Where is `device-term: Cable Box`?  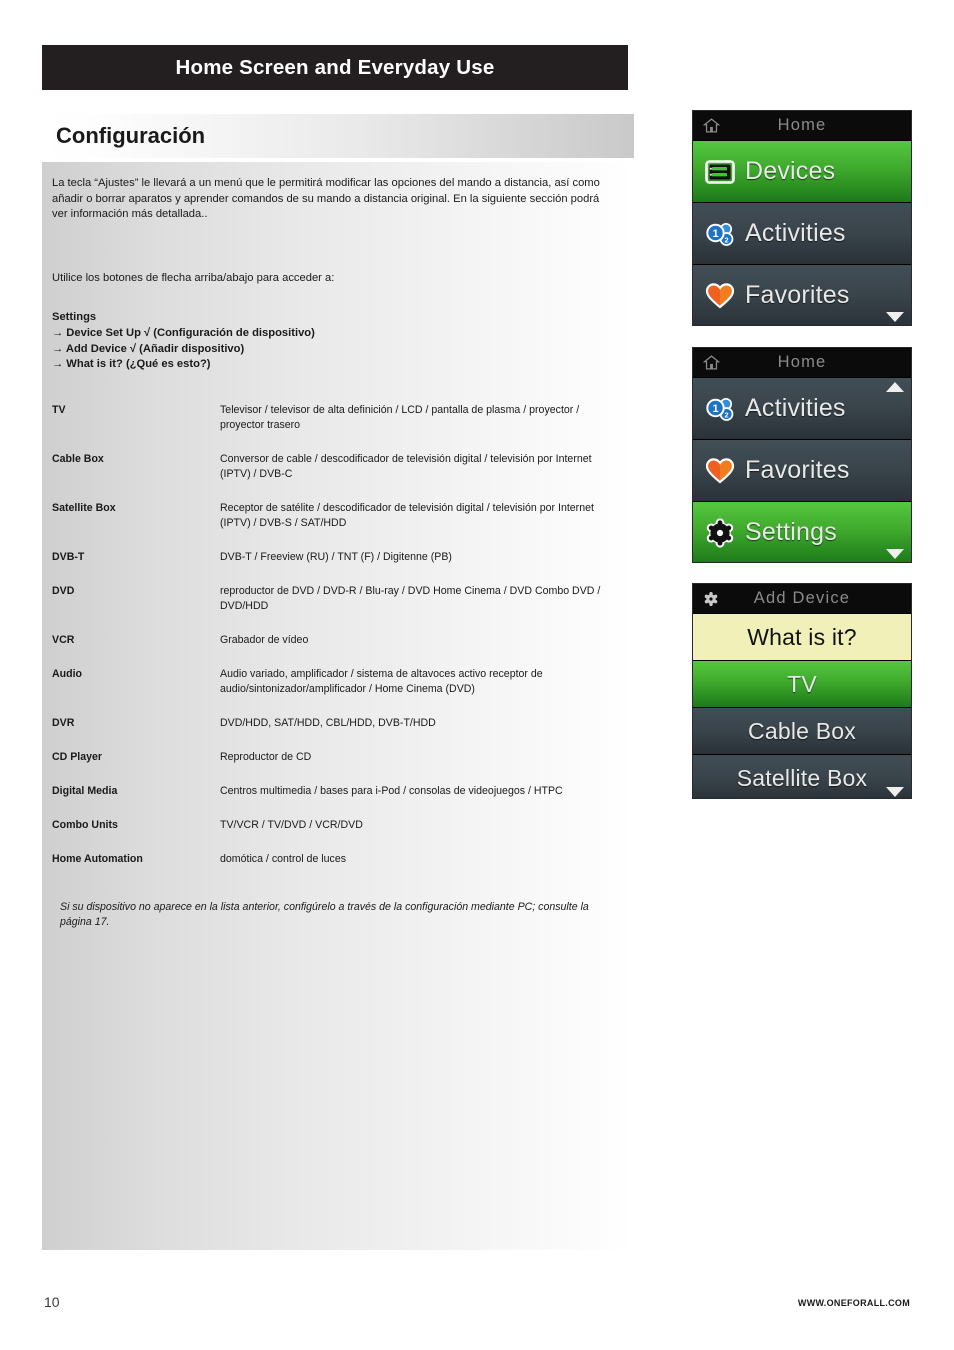
device-term: Cable Box is located at coordinates (78, 459).